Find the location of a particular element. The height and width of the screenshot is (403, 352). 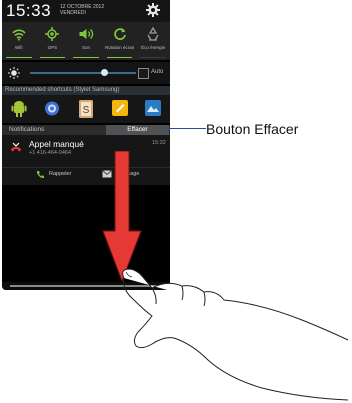

callback-label: Rappeler is located at coordinates (60, 174).